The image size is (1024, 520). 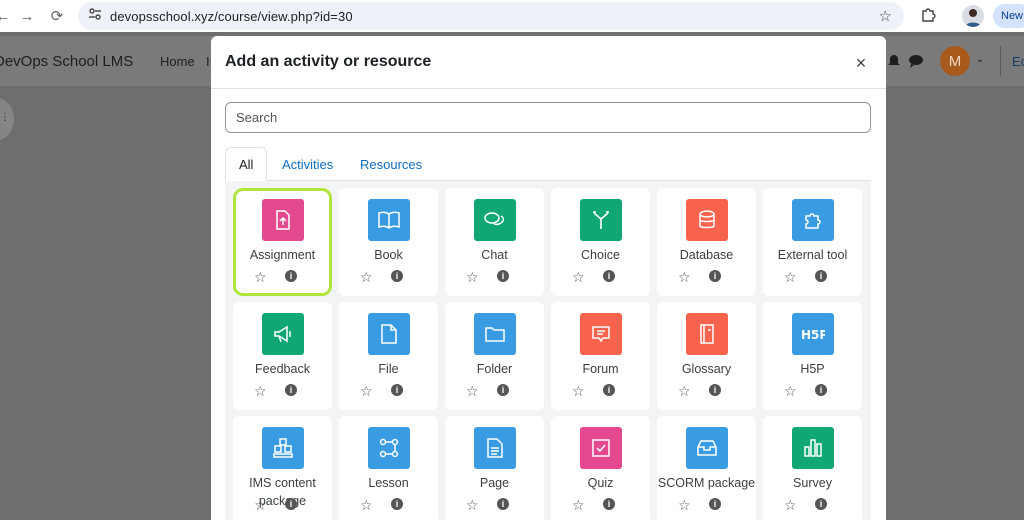 I want to click on database-icon, so click(x=707, y=220).